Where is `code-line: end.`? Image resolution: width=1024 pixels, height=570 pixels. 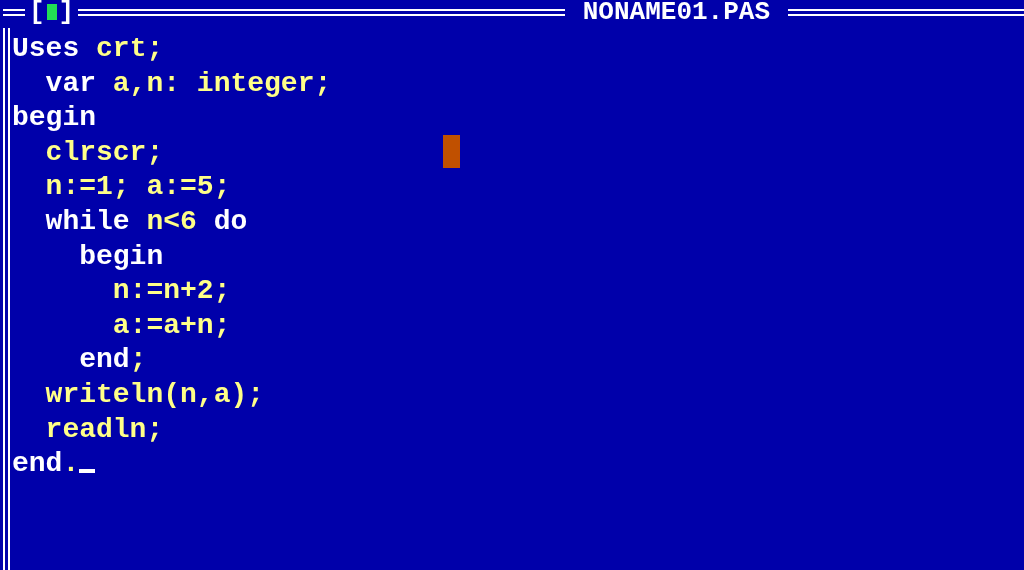 code-line: end. is located at coordinates (54, 464).